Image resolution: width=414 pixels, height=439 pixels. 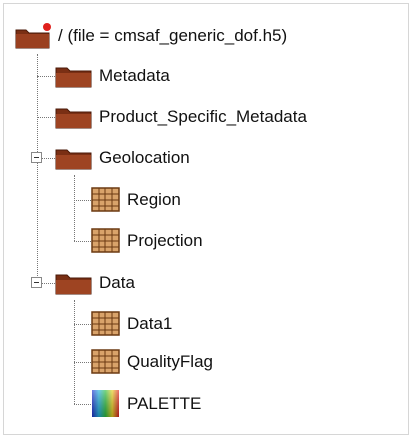 I want to click on tree-node-label: QualityFlag, so click(x=170, y=361).